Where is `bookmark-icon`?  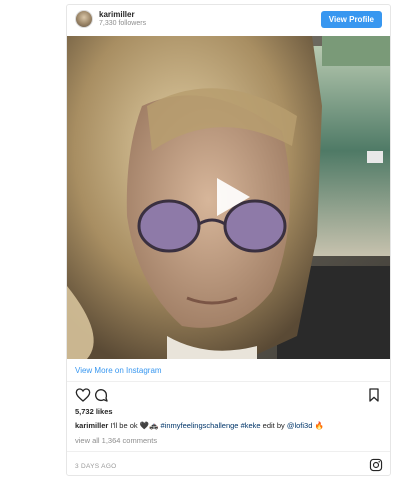
bookmark-icon is located at coordinates (374, 395).